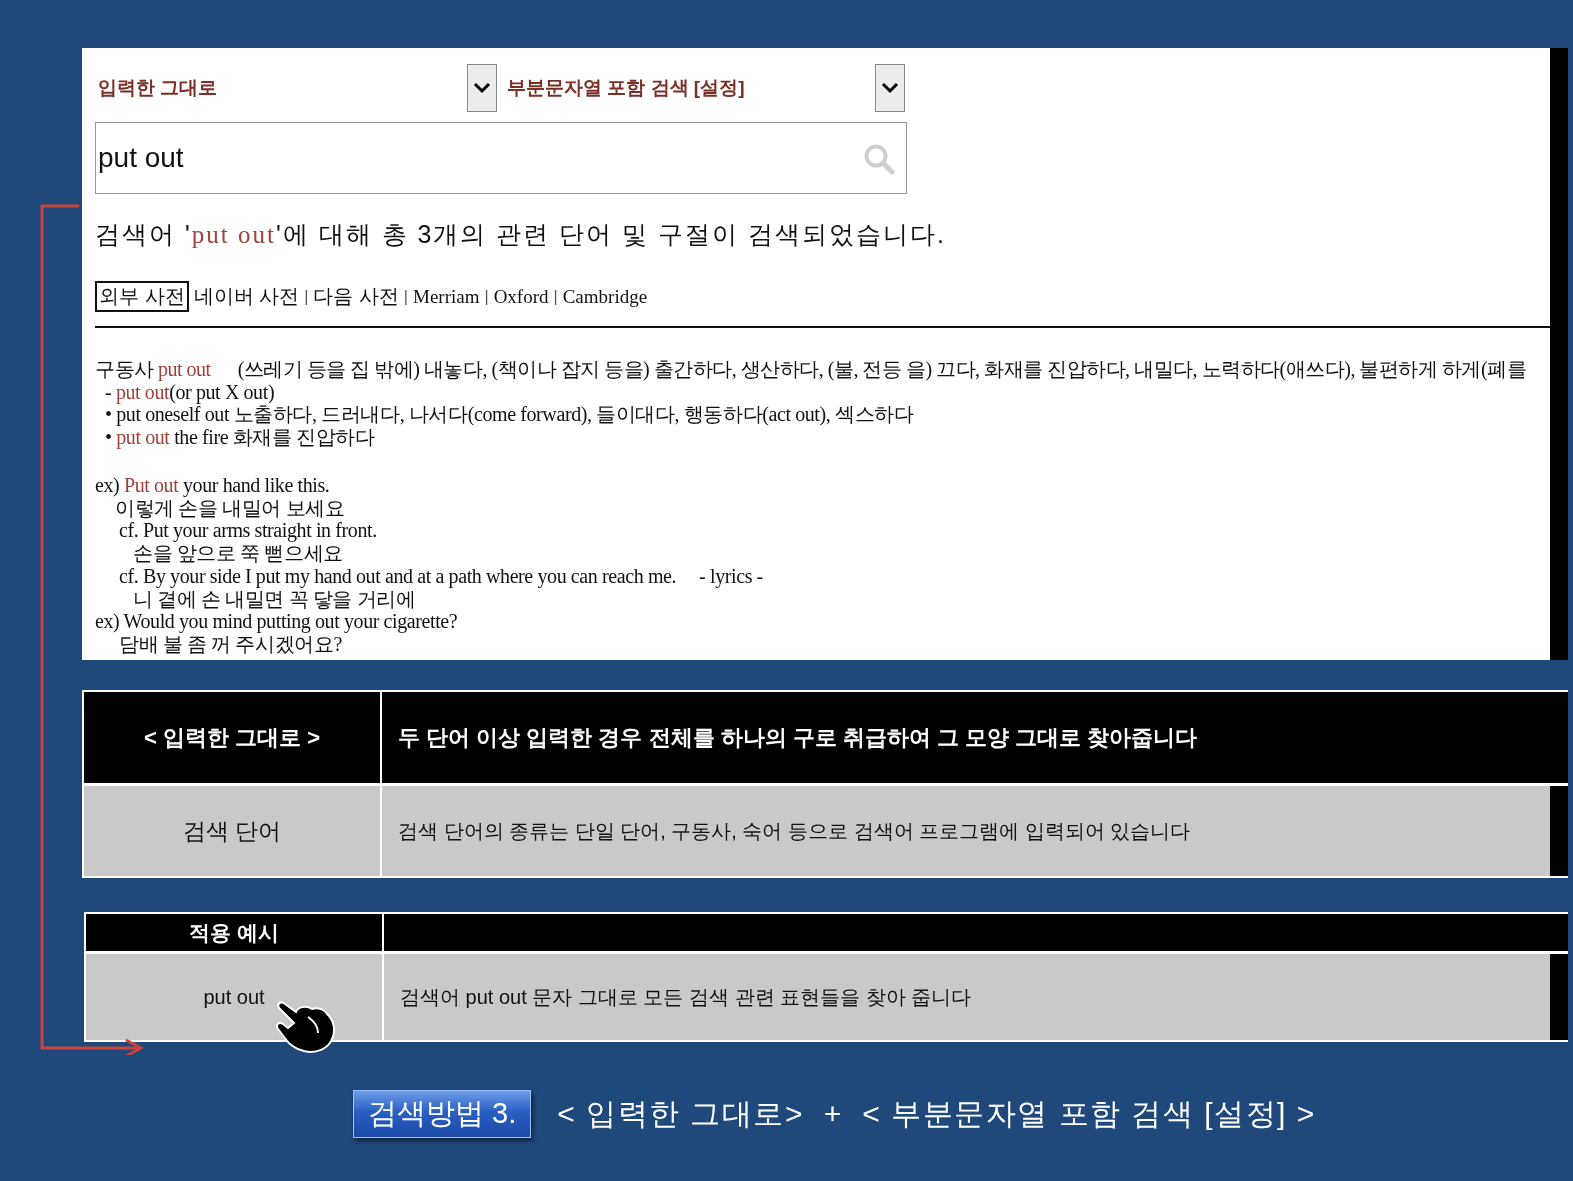 The width and height of the screenshot is (1573, 1181). I want to click on dictionary-link: 다음 사전, so click(356, 296).